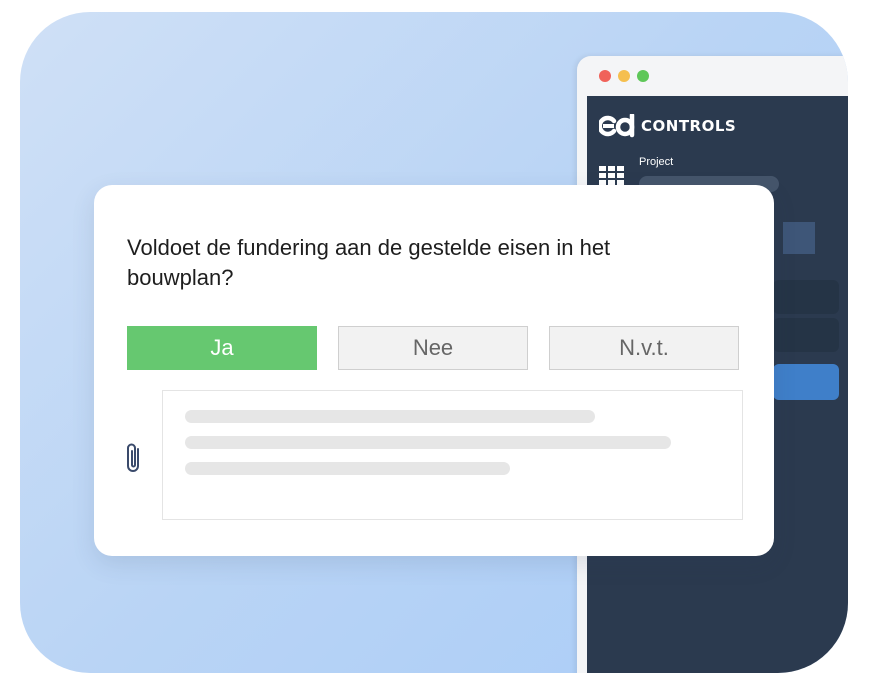  Describe the element at coordinates (222, 348) in the screenshot. I see `answer-ja-button: Ja` at that location.